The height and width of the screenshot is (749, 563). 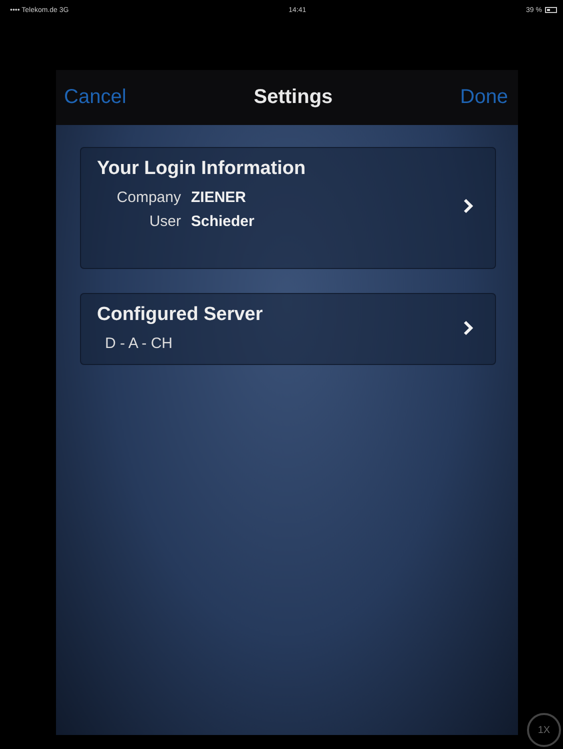 I want to click on zoom-button: 1X, so click(x=544, y=730).